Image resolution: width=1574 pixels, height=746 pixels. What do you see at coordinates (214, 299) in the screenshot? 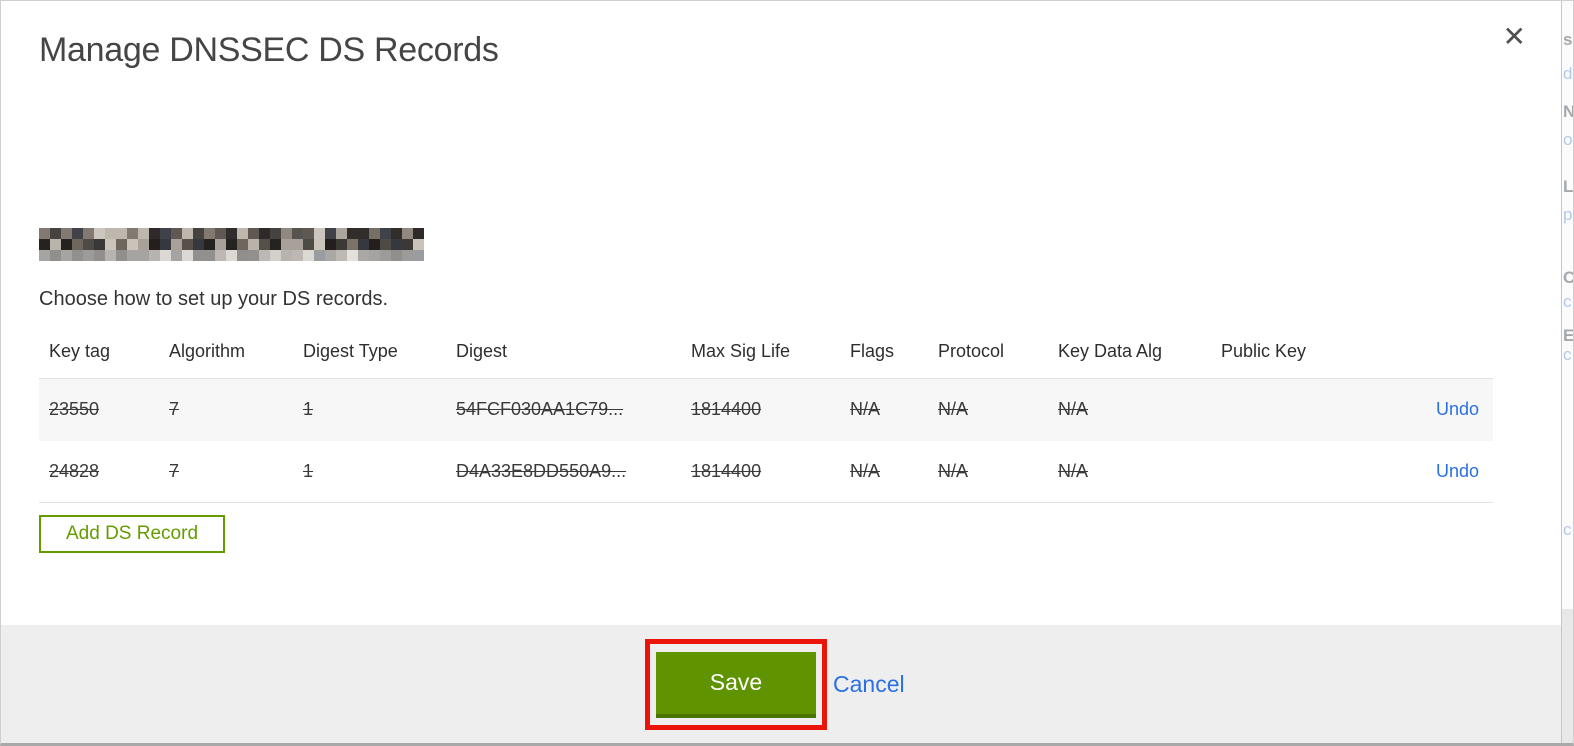
I see `subtitle-text: Choose how to set up your DS records.` at bounding box center [214, 299].